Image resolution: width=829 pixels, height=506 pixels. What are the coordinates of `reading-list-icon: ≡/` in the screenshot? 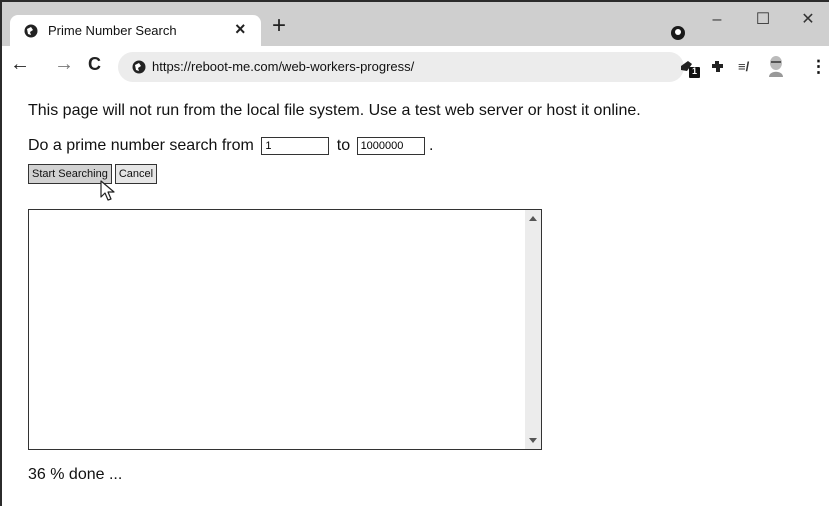 It's located at (743, 66).